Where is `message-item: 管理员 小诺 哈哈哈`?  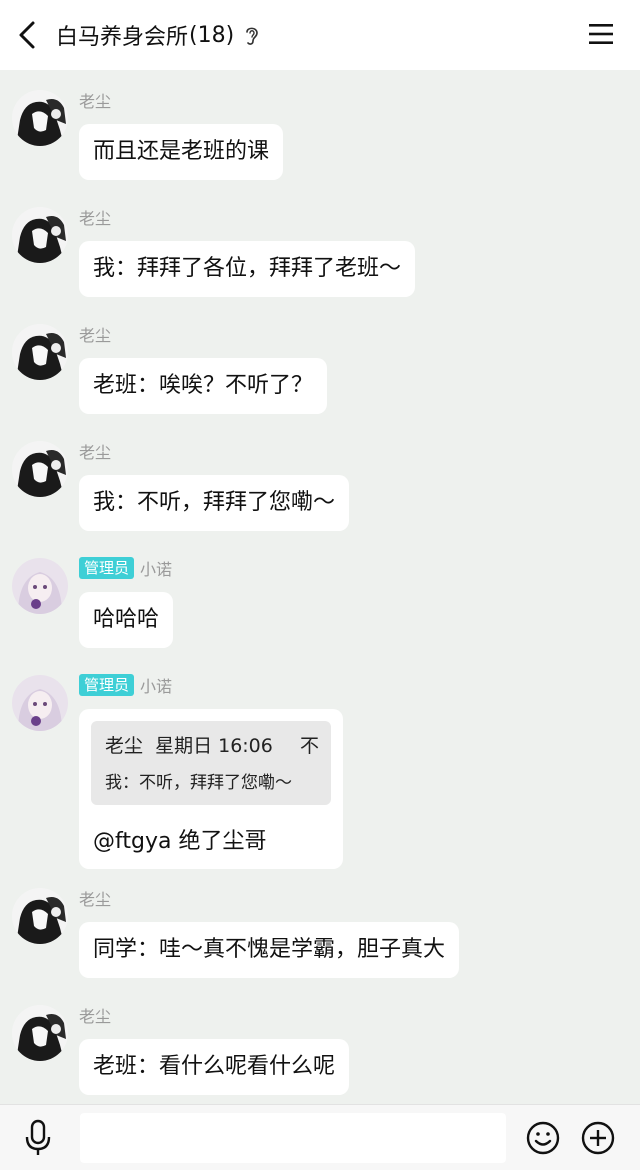 message-item: 管理员 小诺 哈哈哈 is located at coordinates (320, 601).